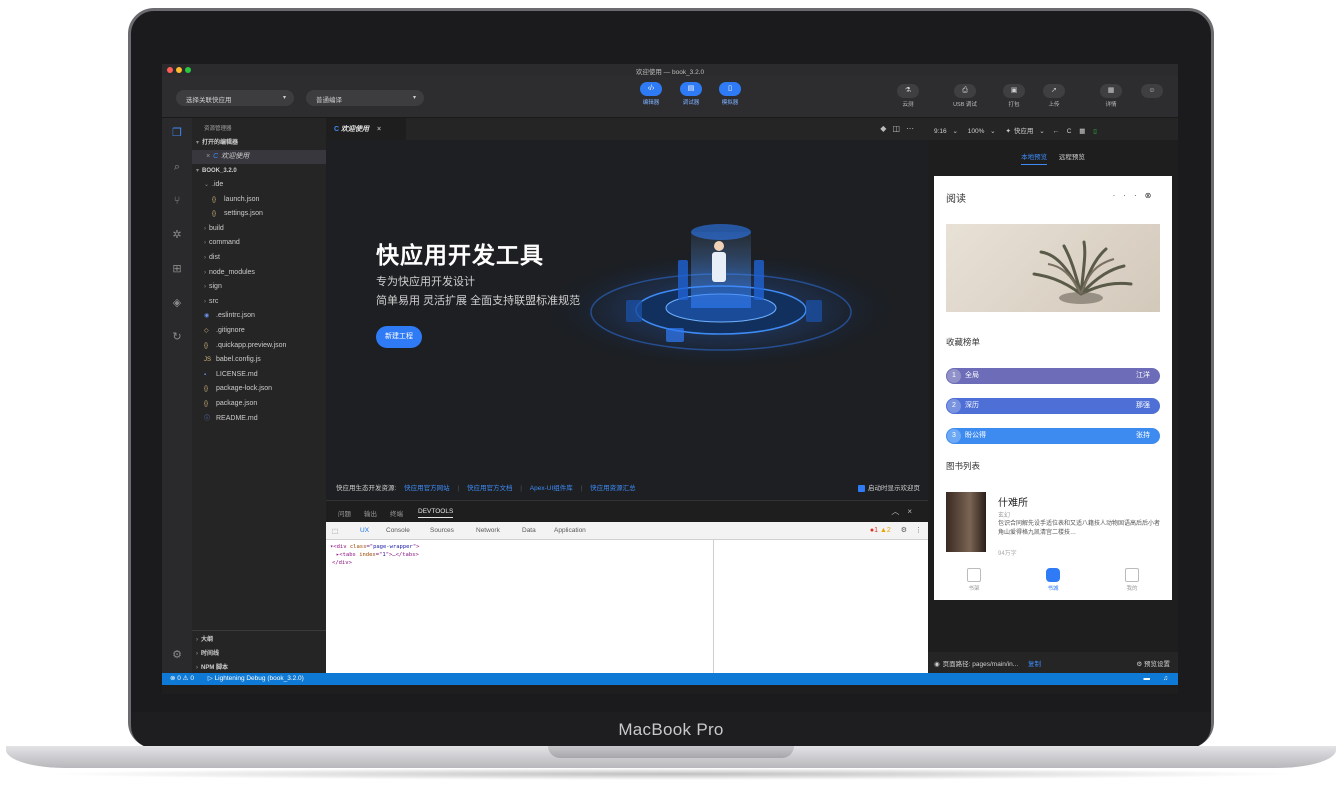 The image size is (1342, 787). Describe the element at coordinates (1053, 268) in the screenshot. I see `banner-image` at that location.